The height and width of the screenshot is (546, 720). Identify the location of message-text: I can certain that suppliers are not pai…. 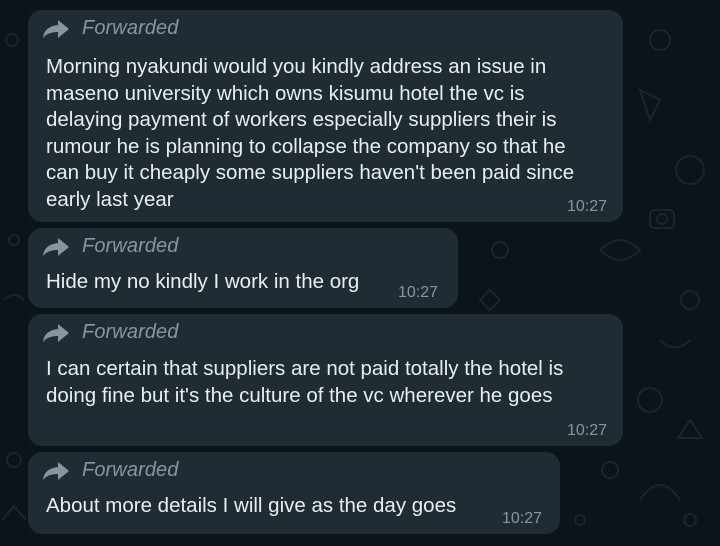
(305, 382).